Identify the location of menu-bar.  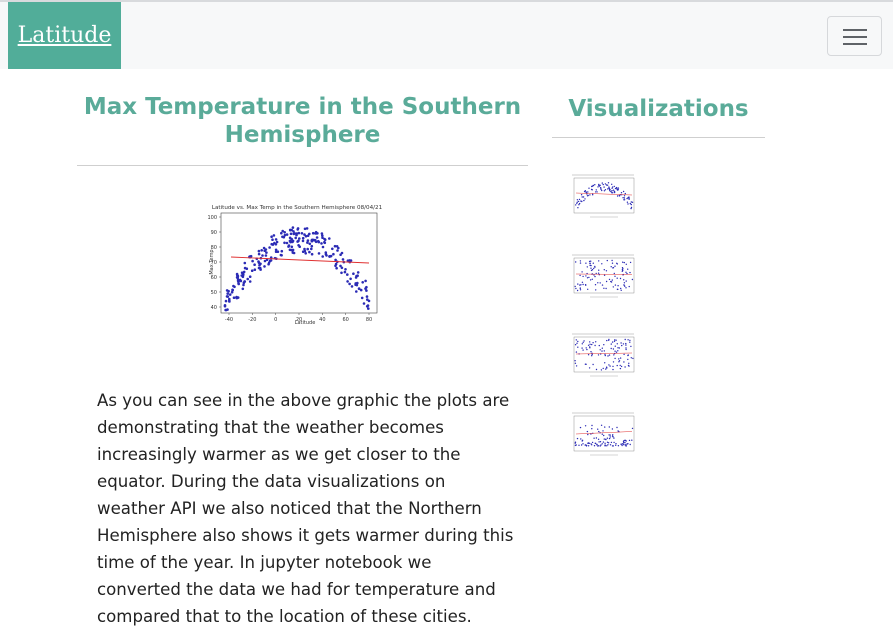
(855, 44).